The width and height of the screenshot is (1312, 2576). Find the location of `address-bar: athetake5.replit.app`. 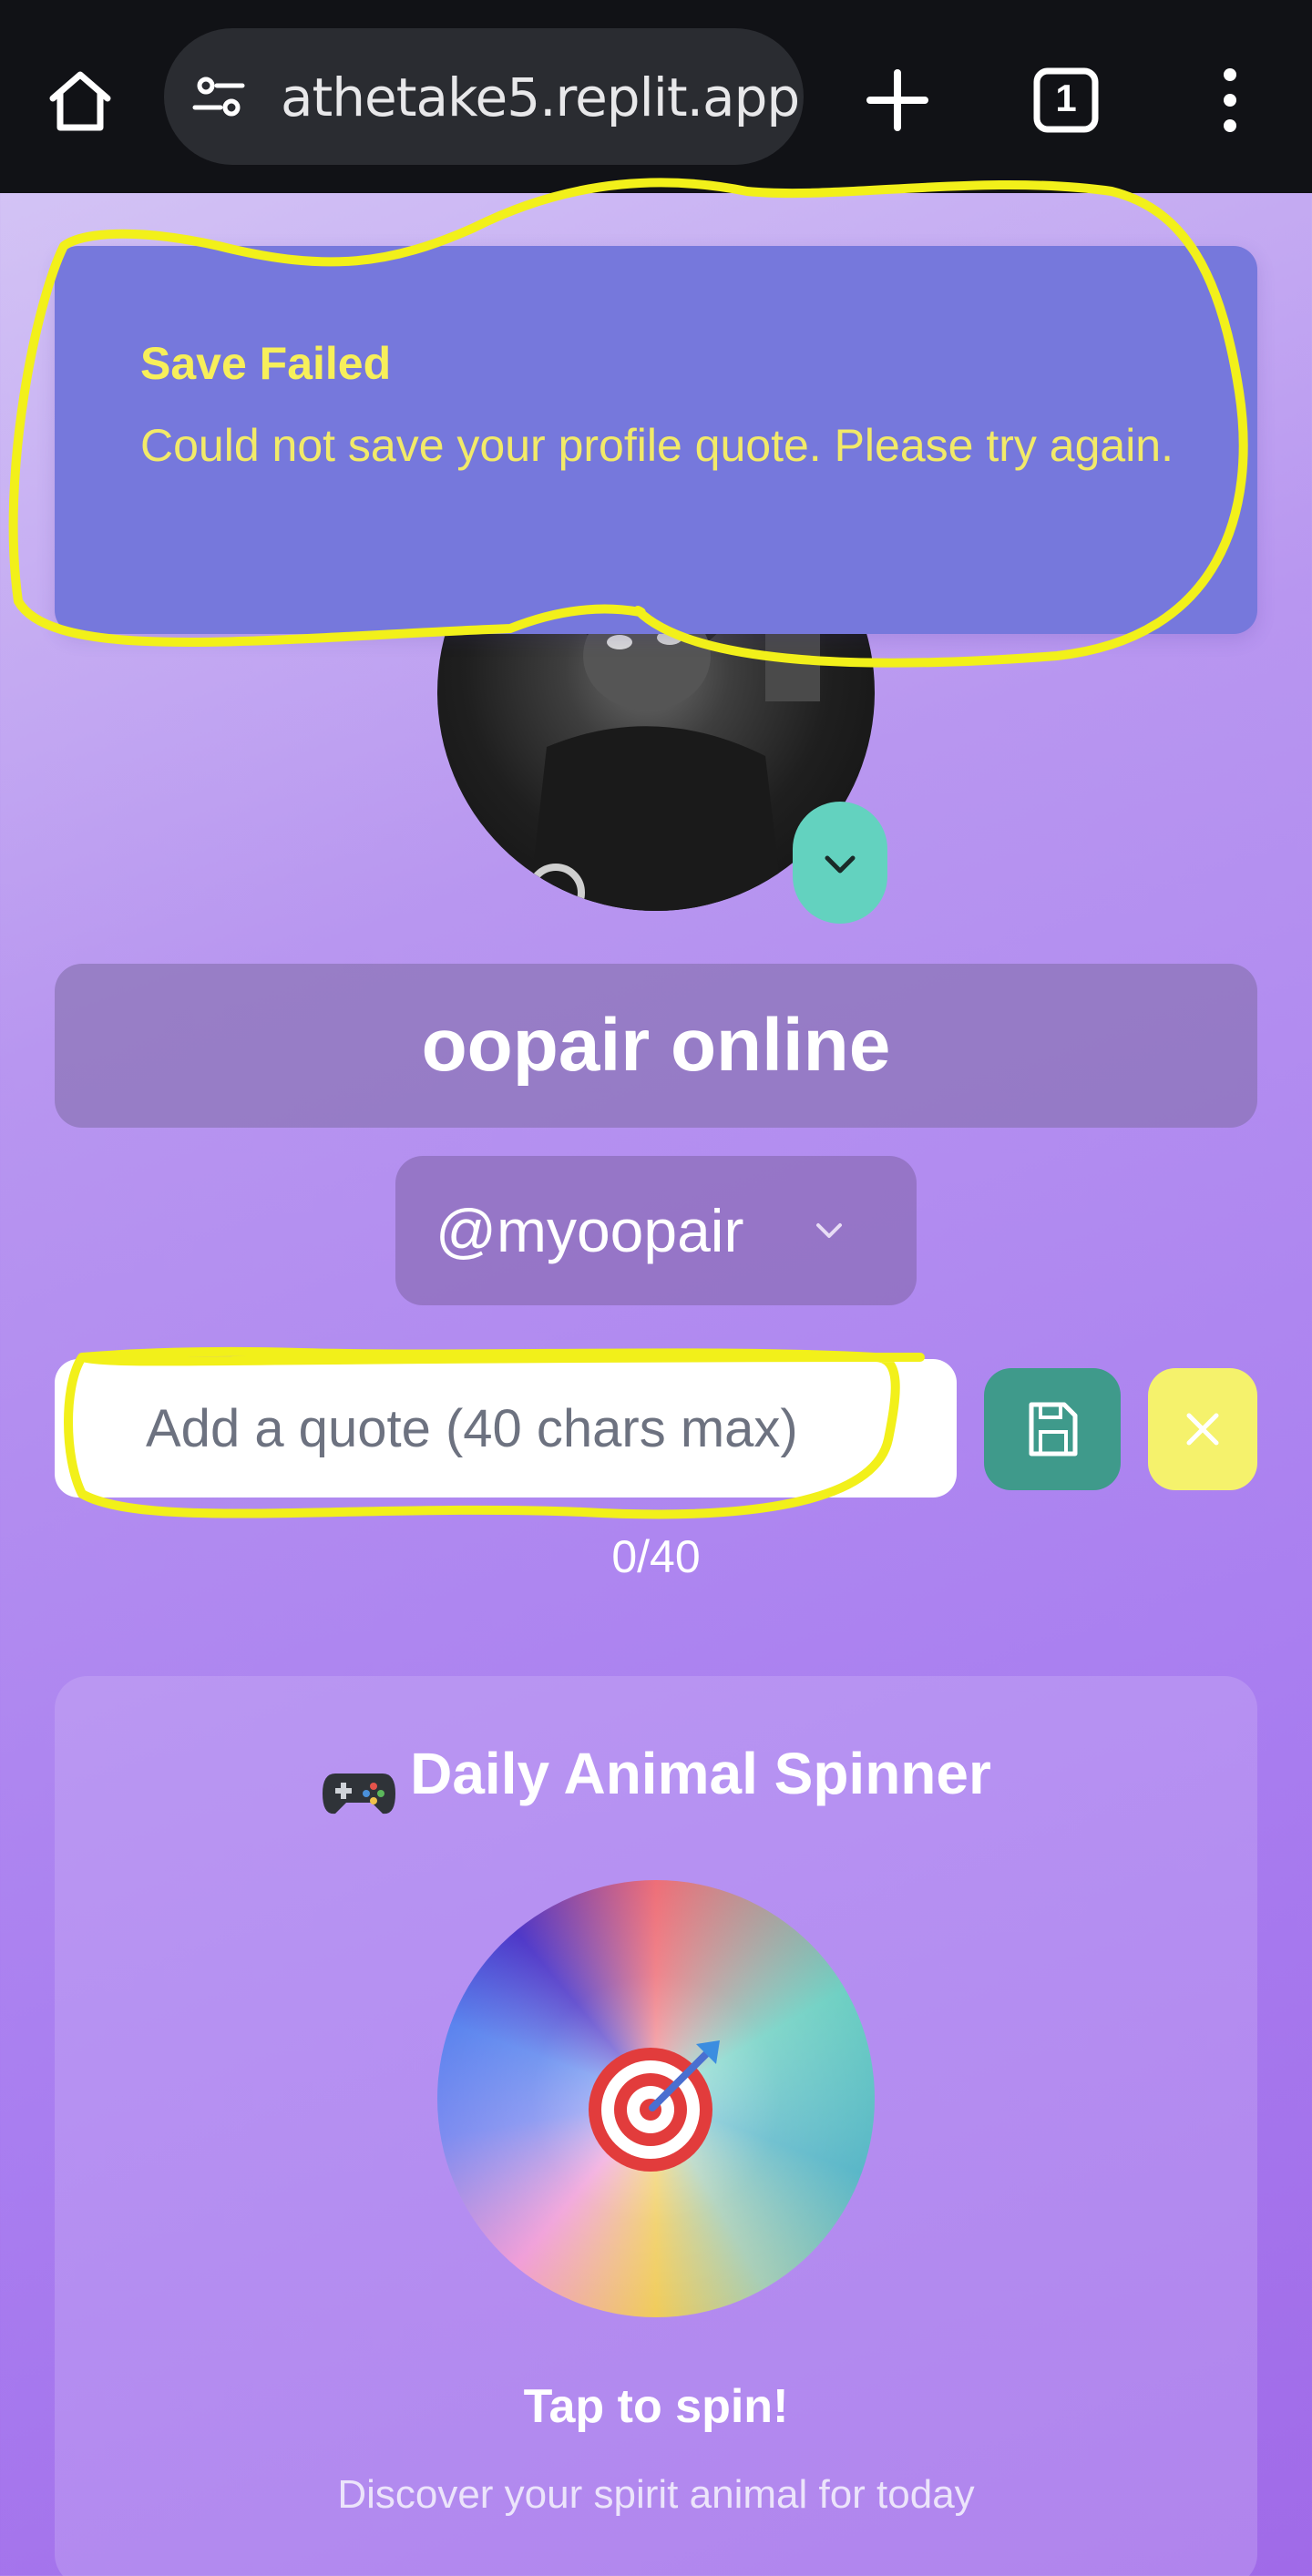

address-bar: athetake5.replit.app is located at coordinates (484, 96).